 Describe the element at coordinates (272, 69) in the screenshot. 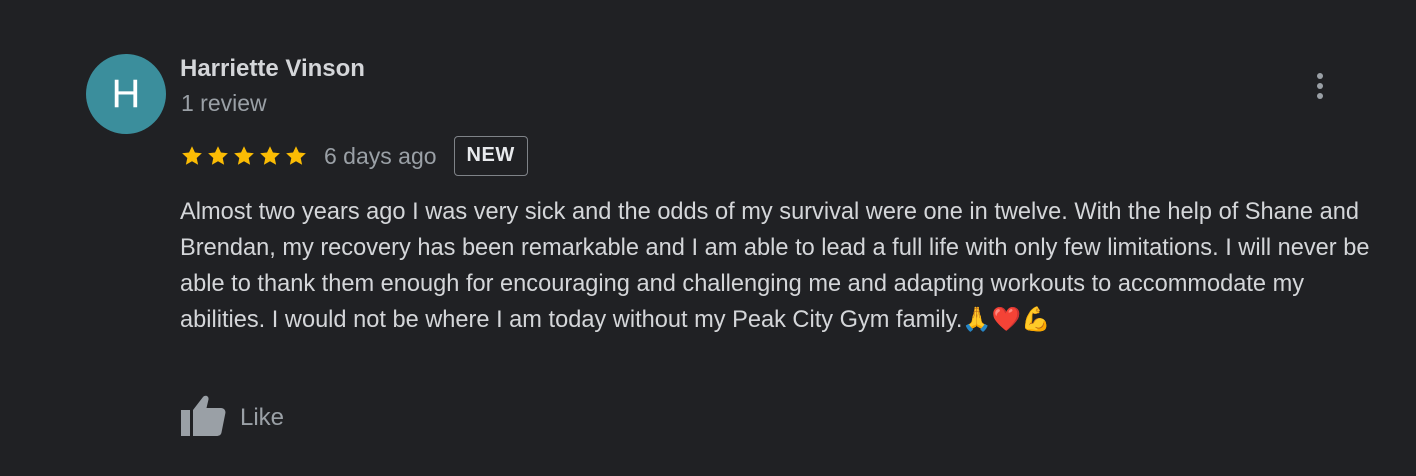

I see `reviewer-name: Harriette Vinson` at that location.